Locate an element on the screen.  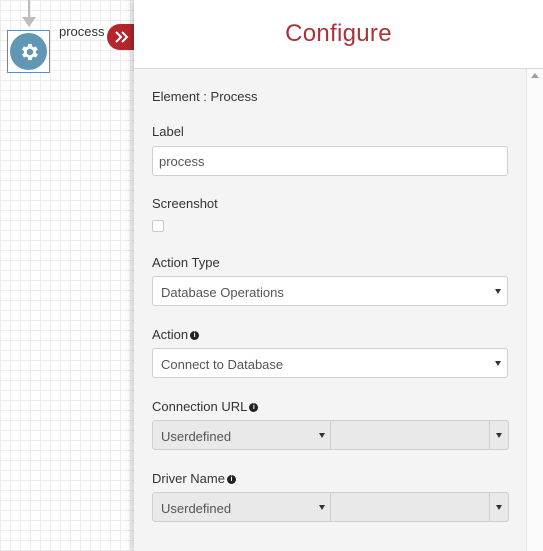
action-type-select: Database Operations is located at coordinates (330, 291).